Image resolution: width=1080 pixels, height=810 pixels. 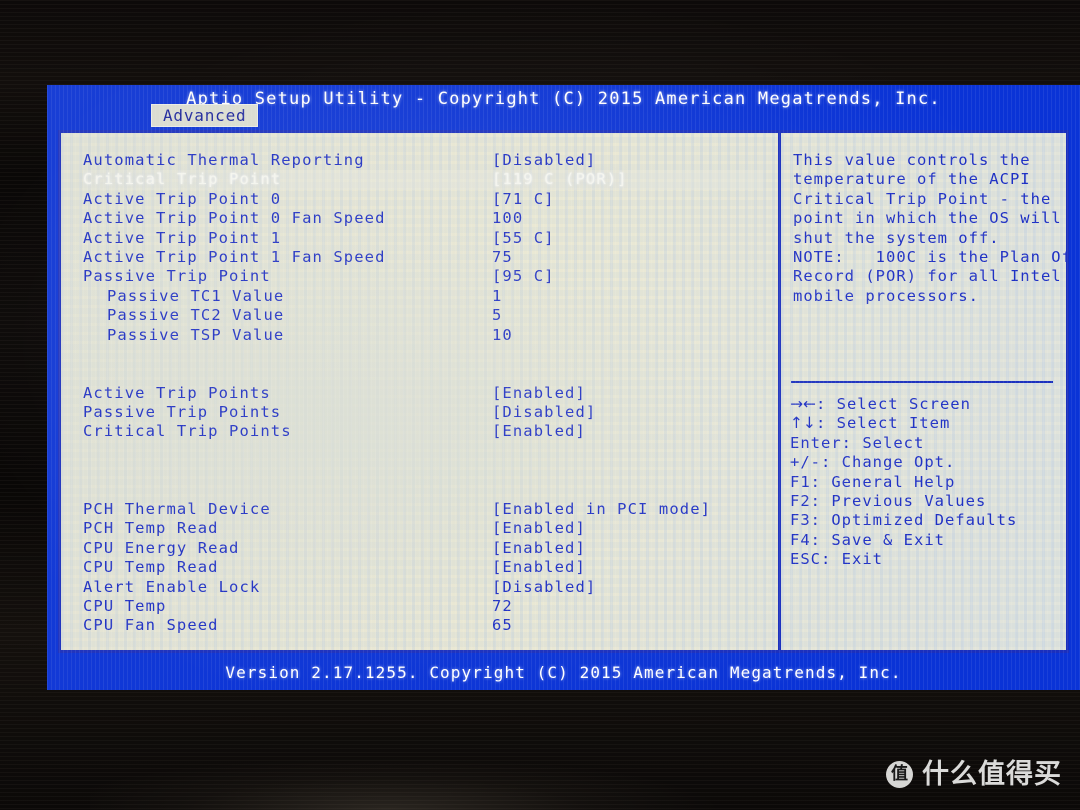 What do you see at coordinates (523, 198) in the screenshot?
I see `setting-value: [71 C]` at bounding box center [523, 198].